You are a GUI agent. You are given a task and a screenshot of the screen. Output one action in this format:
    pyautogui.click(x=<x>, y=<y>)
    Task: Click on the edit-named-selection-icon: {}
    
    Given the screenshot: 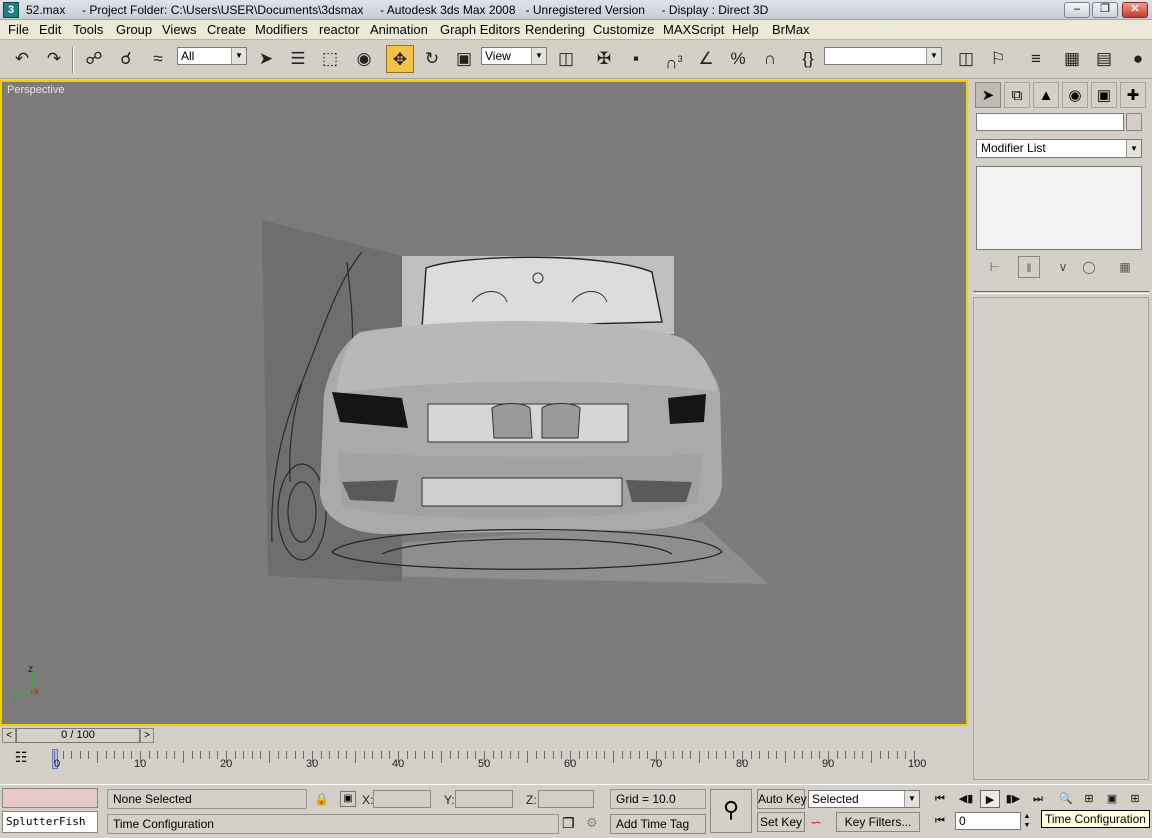 What is the action you would take?
    pyautogui.click(x=808, y=59)
    